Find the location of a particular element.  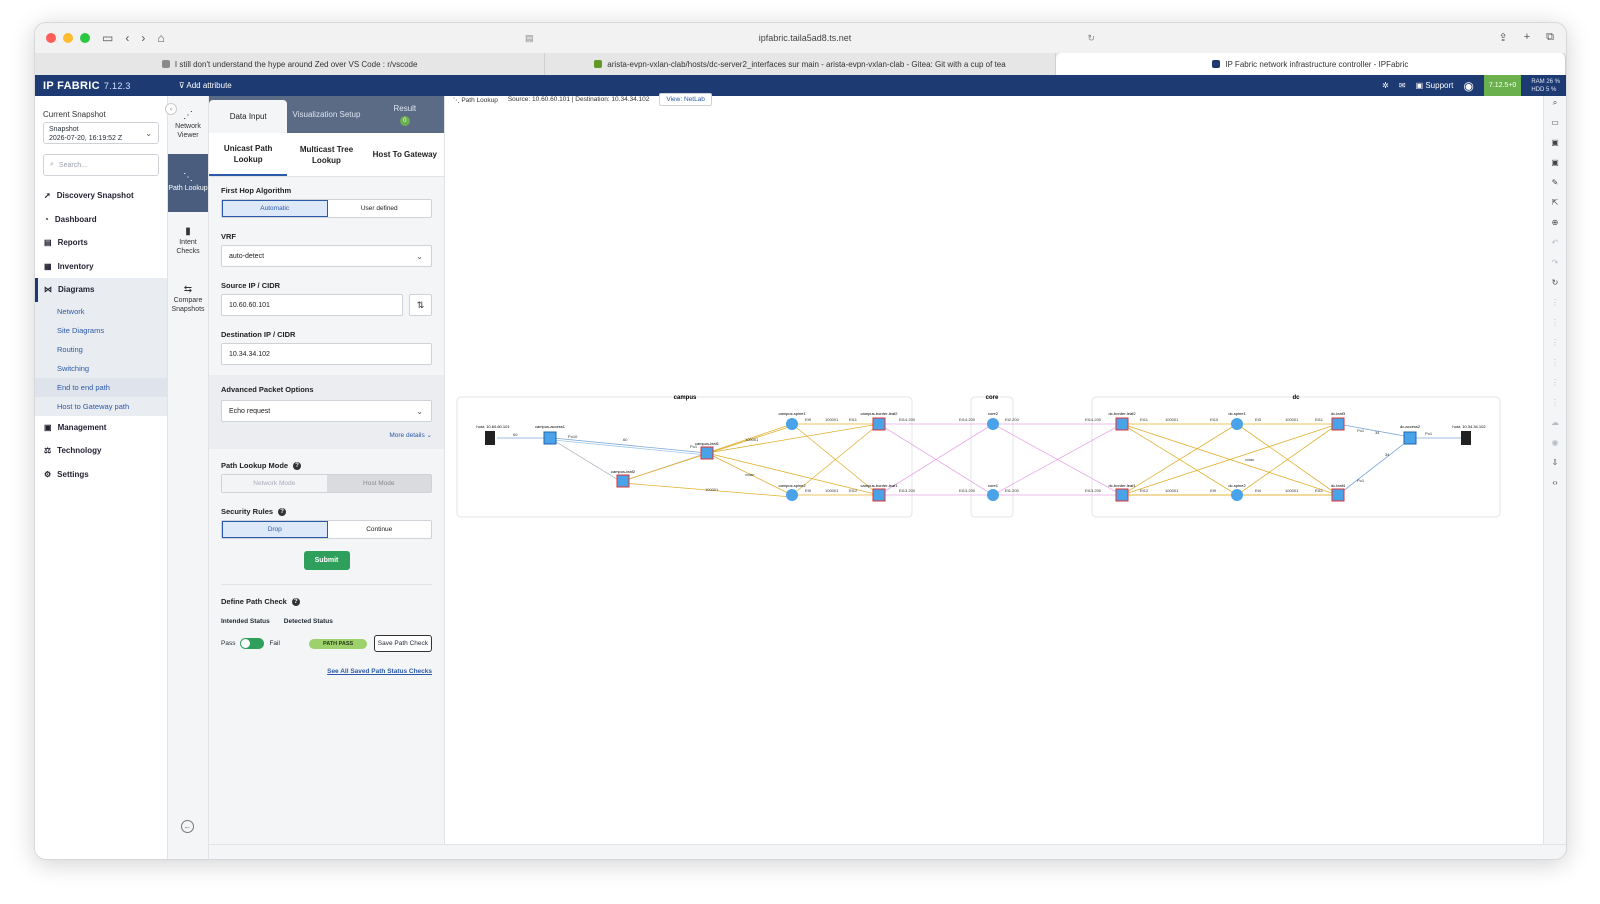

security-continue-option: Continue is located at coordinates (380, 529).